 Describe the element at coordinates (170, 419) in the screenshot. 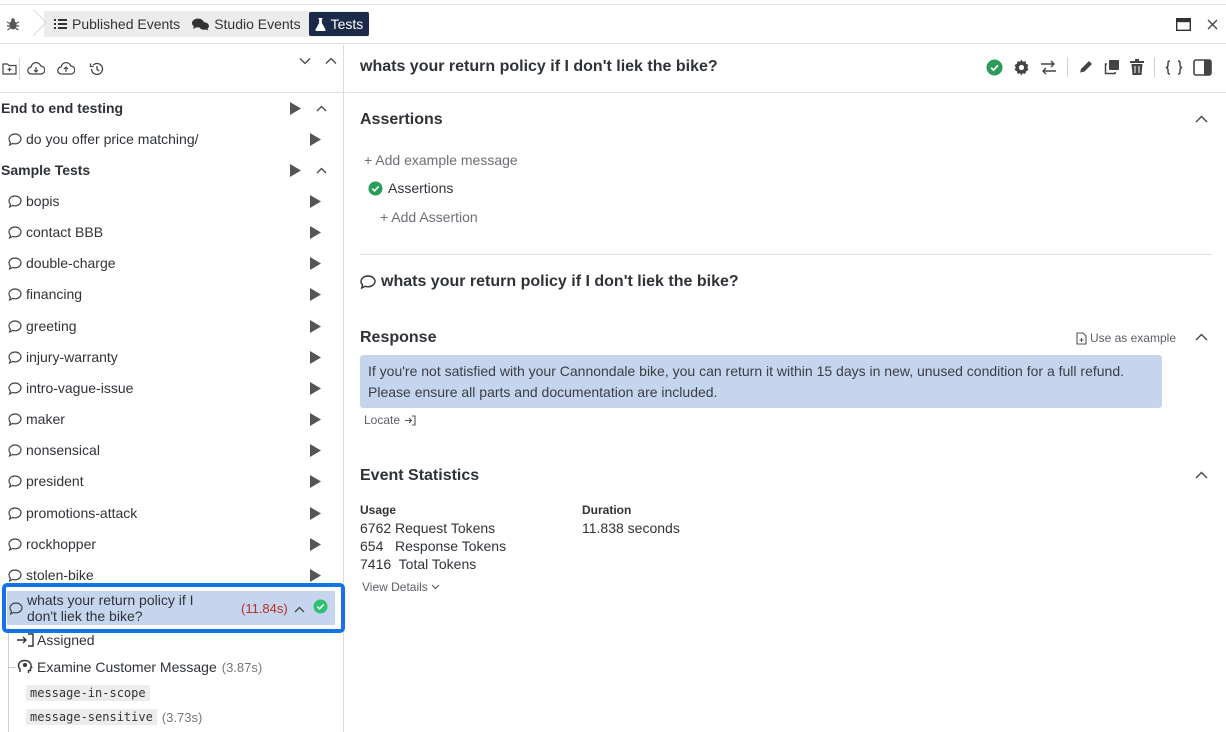

I see `test-item: maker` at that location.